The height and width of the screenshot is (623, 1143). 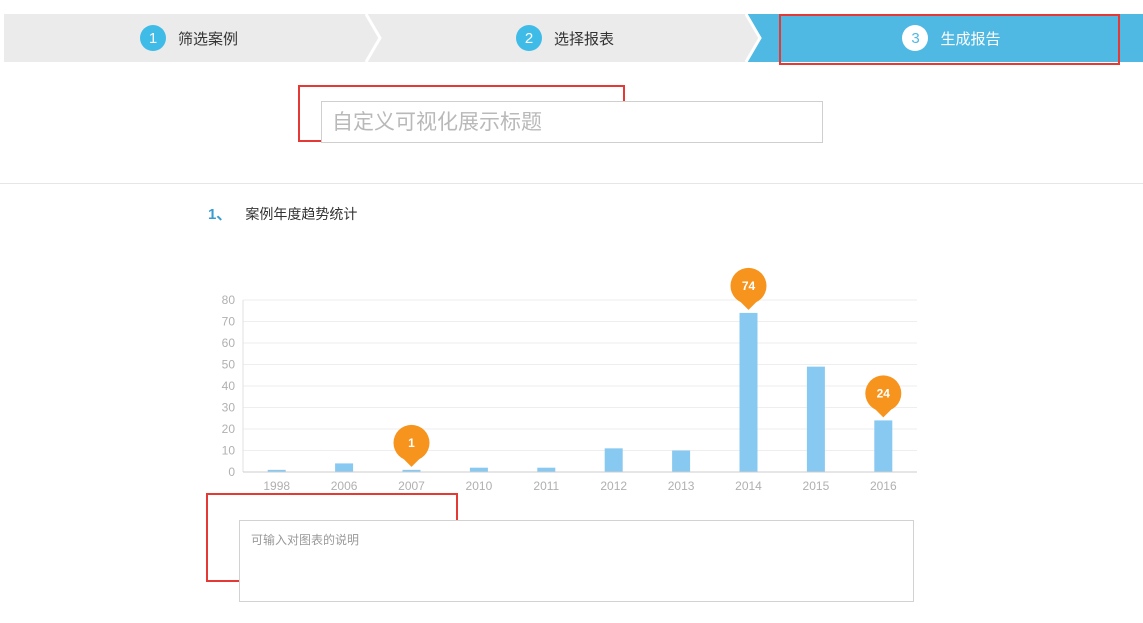 I want to click on annotation-label: 24, so click(x=884, y=393).